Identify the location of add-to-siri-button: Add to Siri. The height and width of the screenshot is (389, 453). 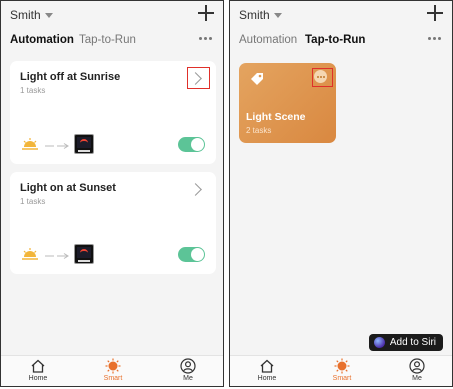
(405, 342).